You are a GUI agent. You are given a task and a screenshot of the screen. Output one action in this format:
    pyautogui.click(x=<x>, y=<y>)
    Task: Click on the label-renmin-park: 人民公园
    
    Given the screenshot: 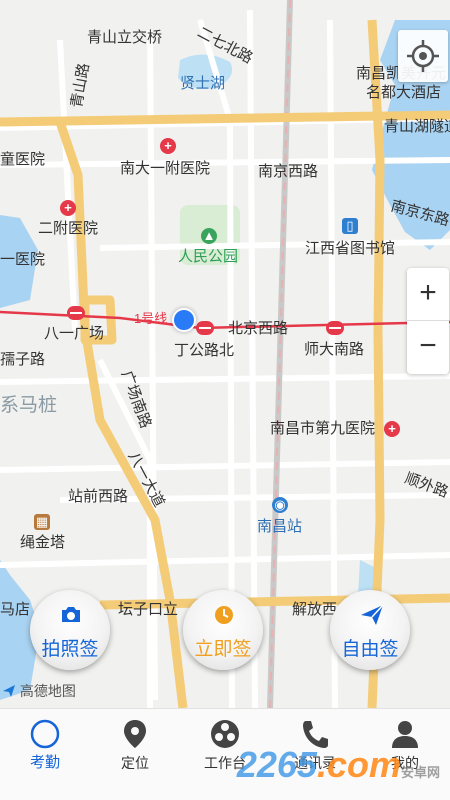 What is the action you would take?
    pyautogui.click(x=208, y=256)
    